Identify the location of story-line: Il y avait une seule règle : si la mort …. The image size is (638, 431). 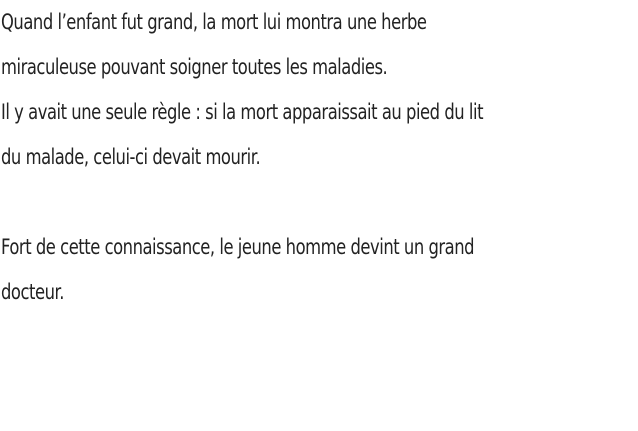
(242, 112).